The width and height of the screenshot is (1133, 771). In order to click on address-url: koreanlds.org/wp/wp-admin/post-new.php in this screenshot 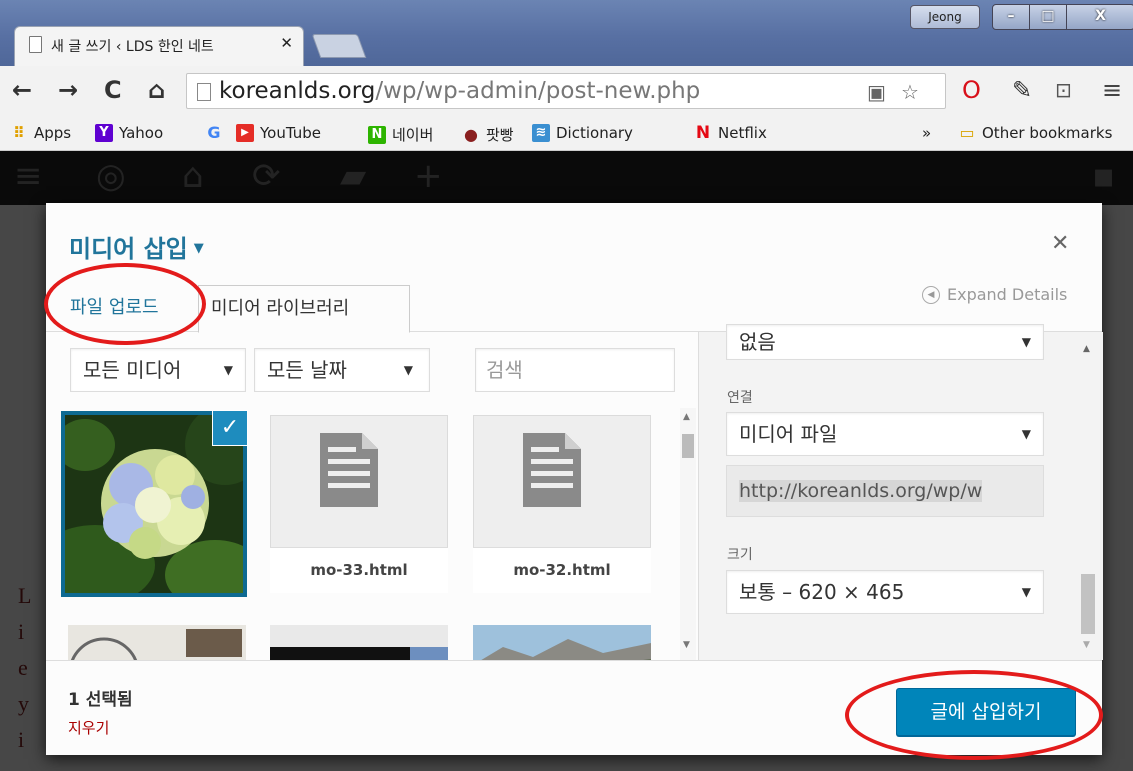, I will do `click(460, 91)`.